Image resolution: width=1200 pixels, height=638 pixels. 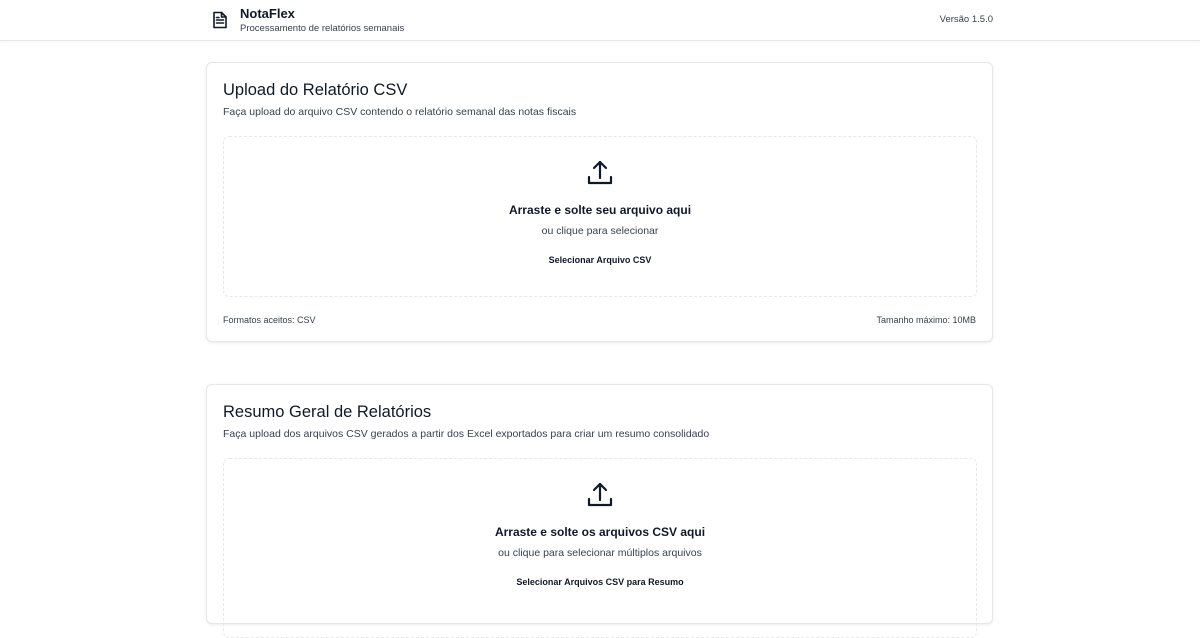 I want to click on upload-card-title: Upload do Relatório CSV, so click(x=315, y=90).